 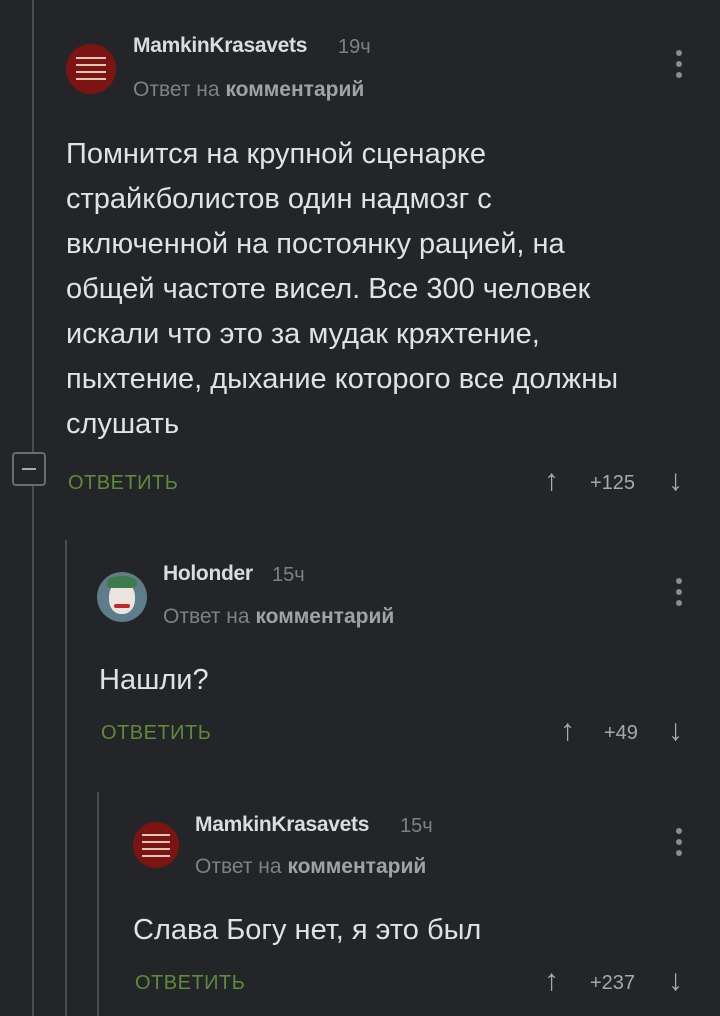 I want to click on comment-time: 15ч, so click(x=416, y=826).